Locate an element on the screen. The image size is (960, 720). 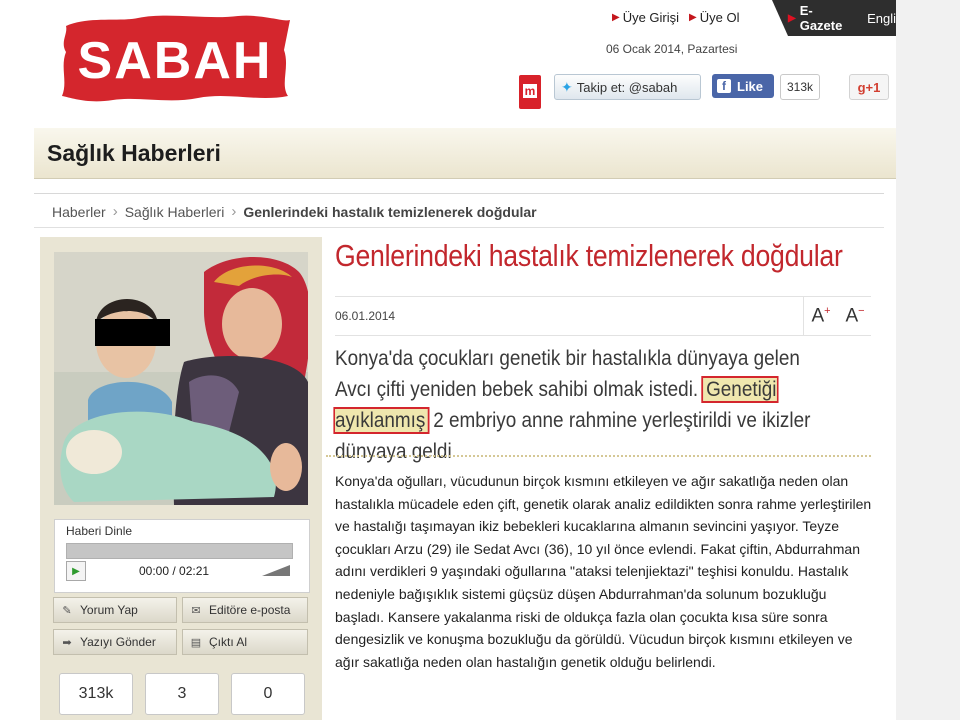
turkey-flag-logo-icon: SABAH is located at coordinates (176, 58).